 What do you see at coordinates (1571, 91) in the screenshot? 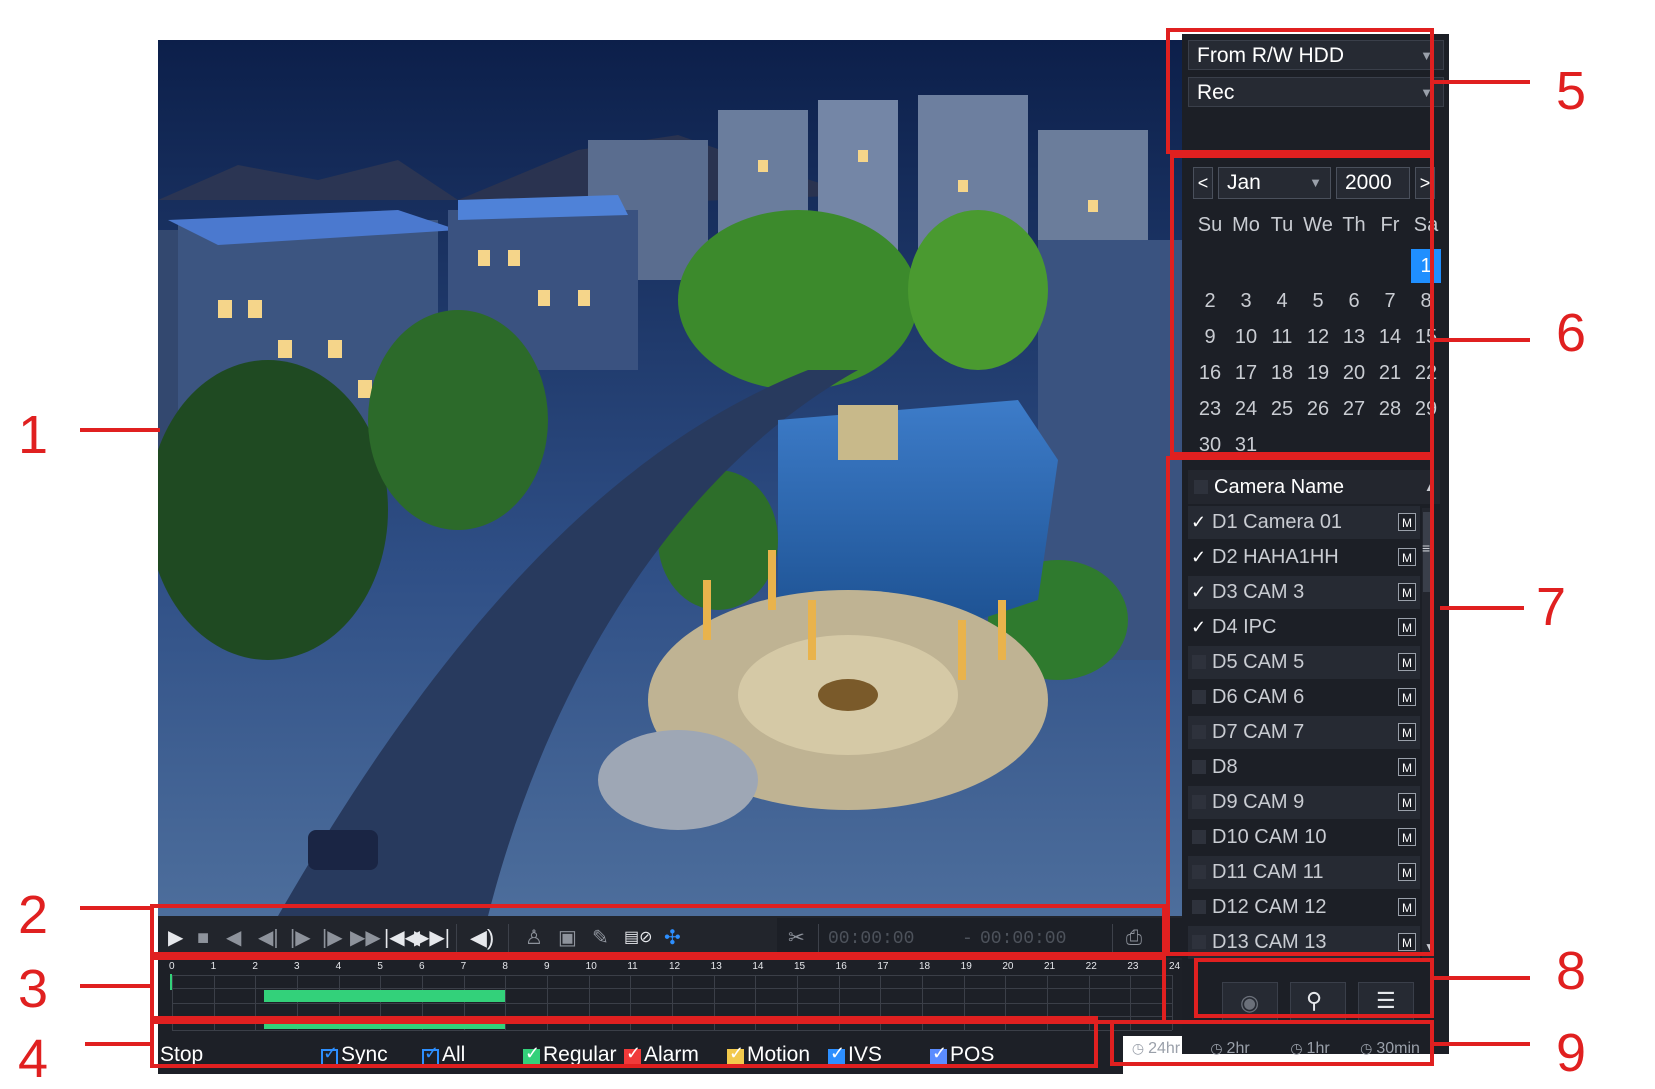
I see `callout-number-5: 5` at bounding box center [1571, 91].